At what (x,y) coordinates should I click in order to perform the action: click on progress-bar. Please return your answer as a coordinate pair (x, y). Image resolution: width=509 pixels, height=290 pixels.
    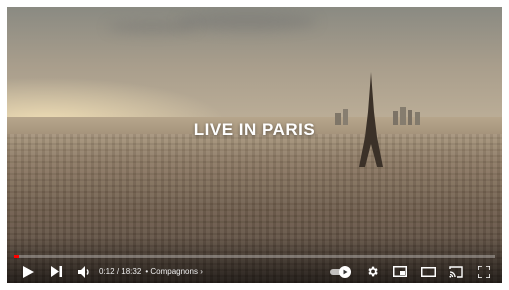
    Looking at the image, I should click on (254, 256).